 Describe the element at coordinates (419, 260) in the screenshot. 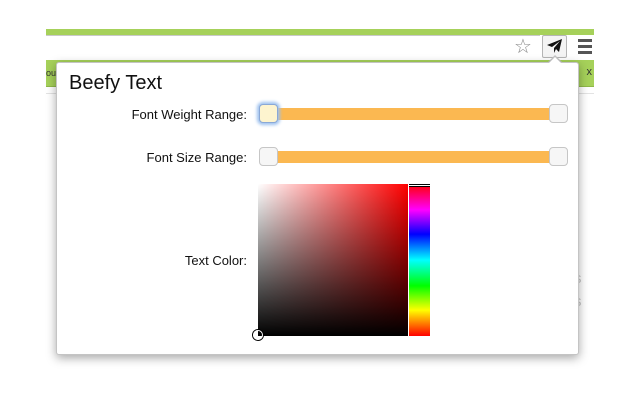

I see `hue-slider` at that location.